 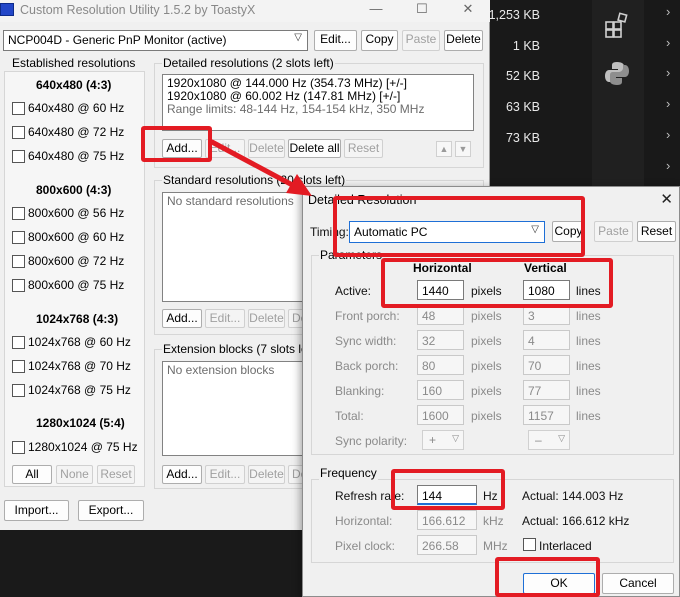 What do you see at coordinates (546, 340) in the screenshot?
I see `sync-width-vertical-input: 4` at bounding box center [546, 340].